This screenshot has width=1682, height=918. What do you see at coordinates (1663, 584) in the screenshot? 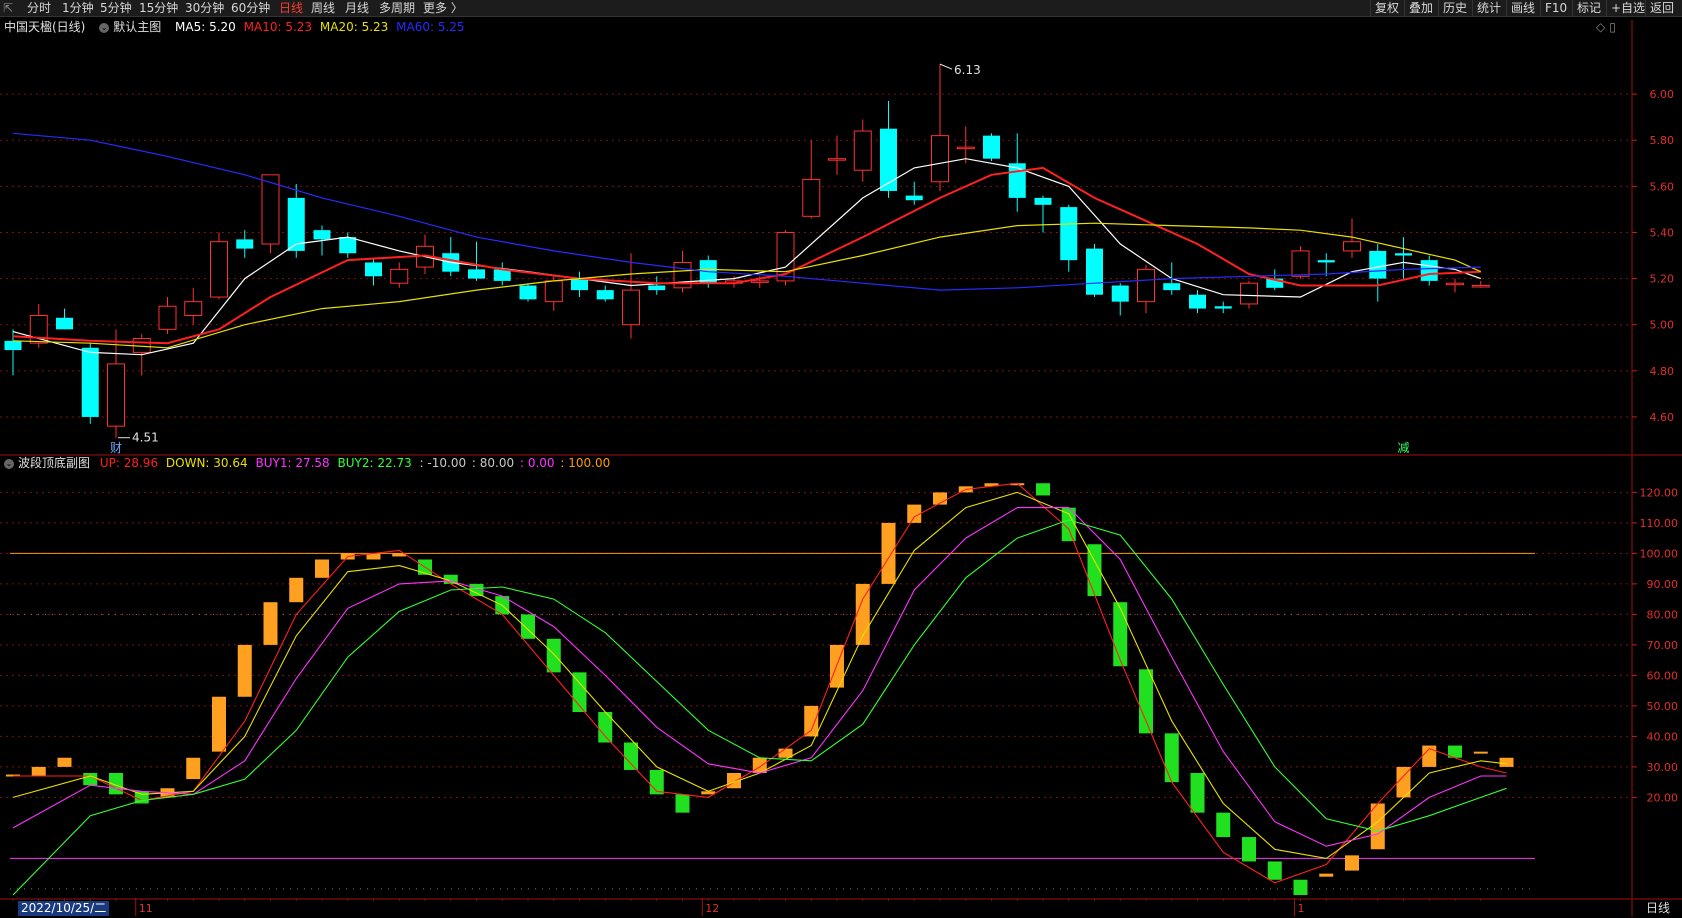
I see `osc-tick-label: 90.00` at bounding box center [1663, 584].